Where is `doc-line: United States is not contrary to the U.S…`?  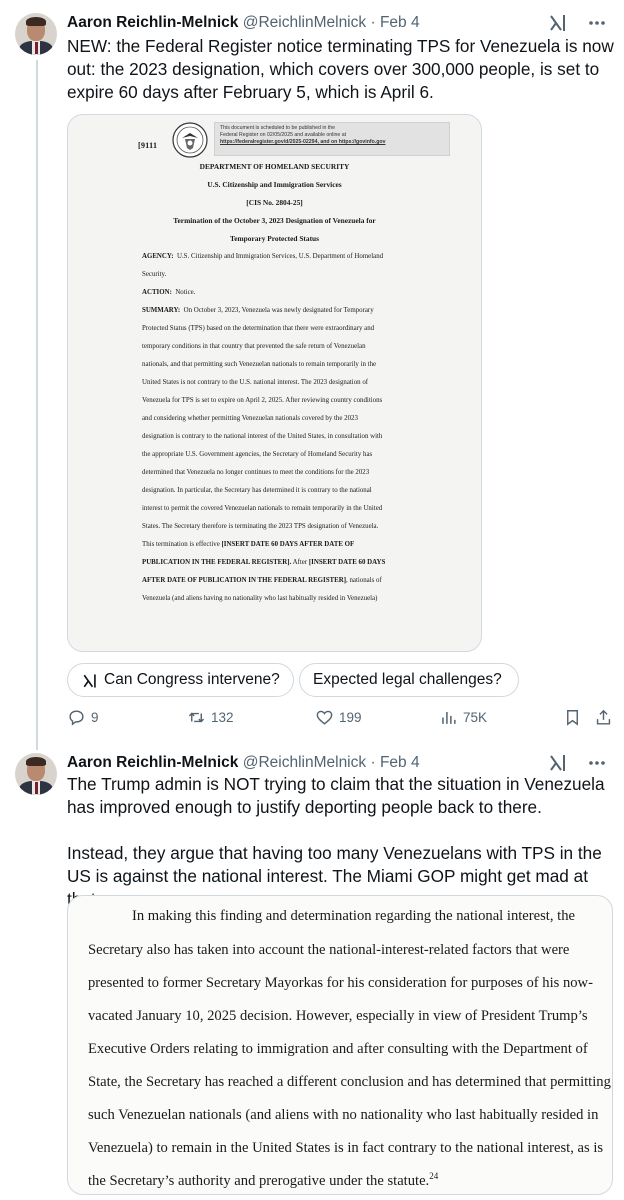
doc-line: United States is not contrary to the U.S… is located at coordinates (255, 382).